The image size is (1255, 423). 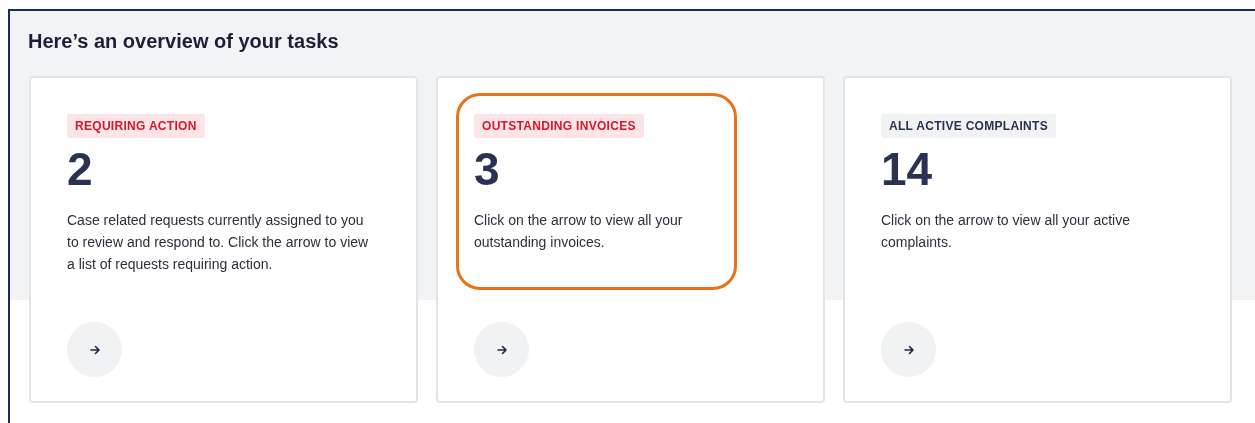 What do you see at coordinates (559, 126) in the screenshot?
I see `status-tag: OUTSTANDING INVOICES` at bounding box center [559, 126].